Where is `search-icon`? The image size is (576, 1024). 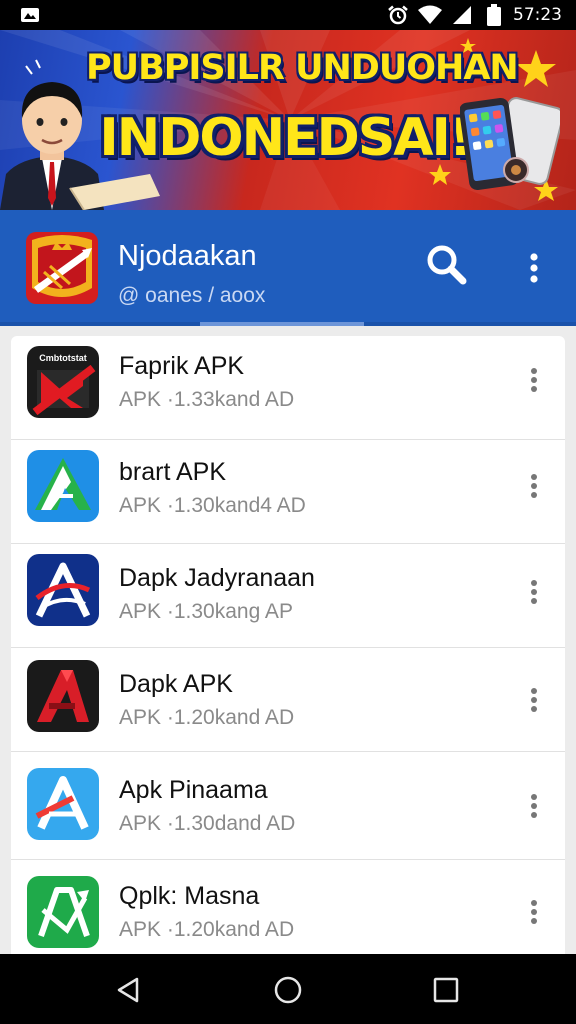
search-icon is located at coordinates (447, 265).